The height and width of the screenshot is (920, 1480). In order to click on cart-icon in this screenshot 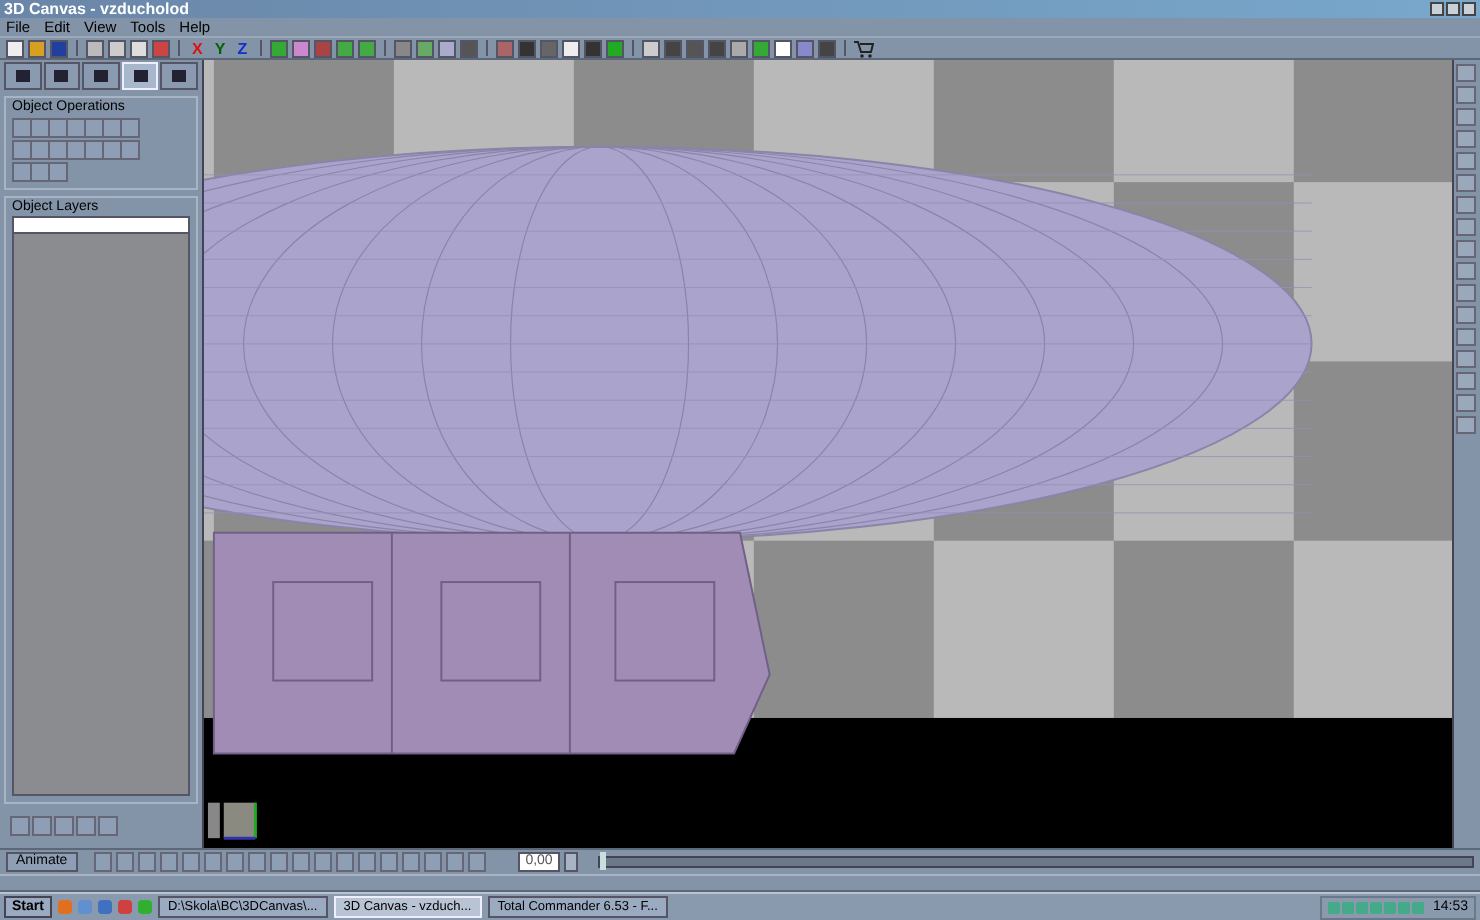, I will do `click(863, 48)`.